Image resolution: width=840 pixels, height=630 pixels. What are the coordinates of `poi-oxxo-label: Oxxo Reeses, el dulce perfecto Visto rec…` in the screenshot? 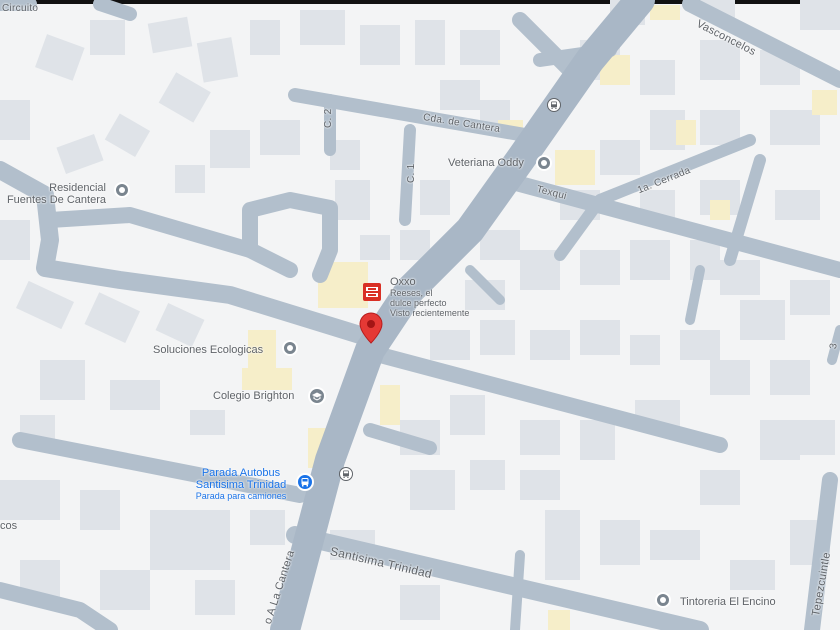 It's located at (429, 297).